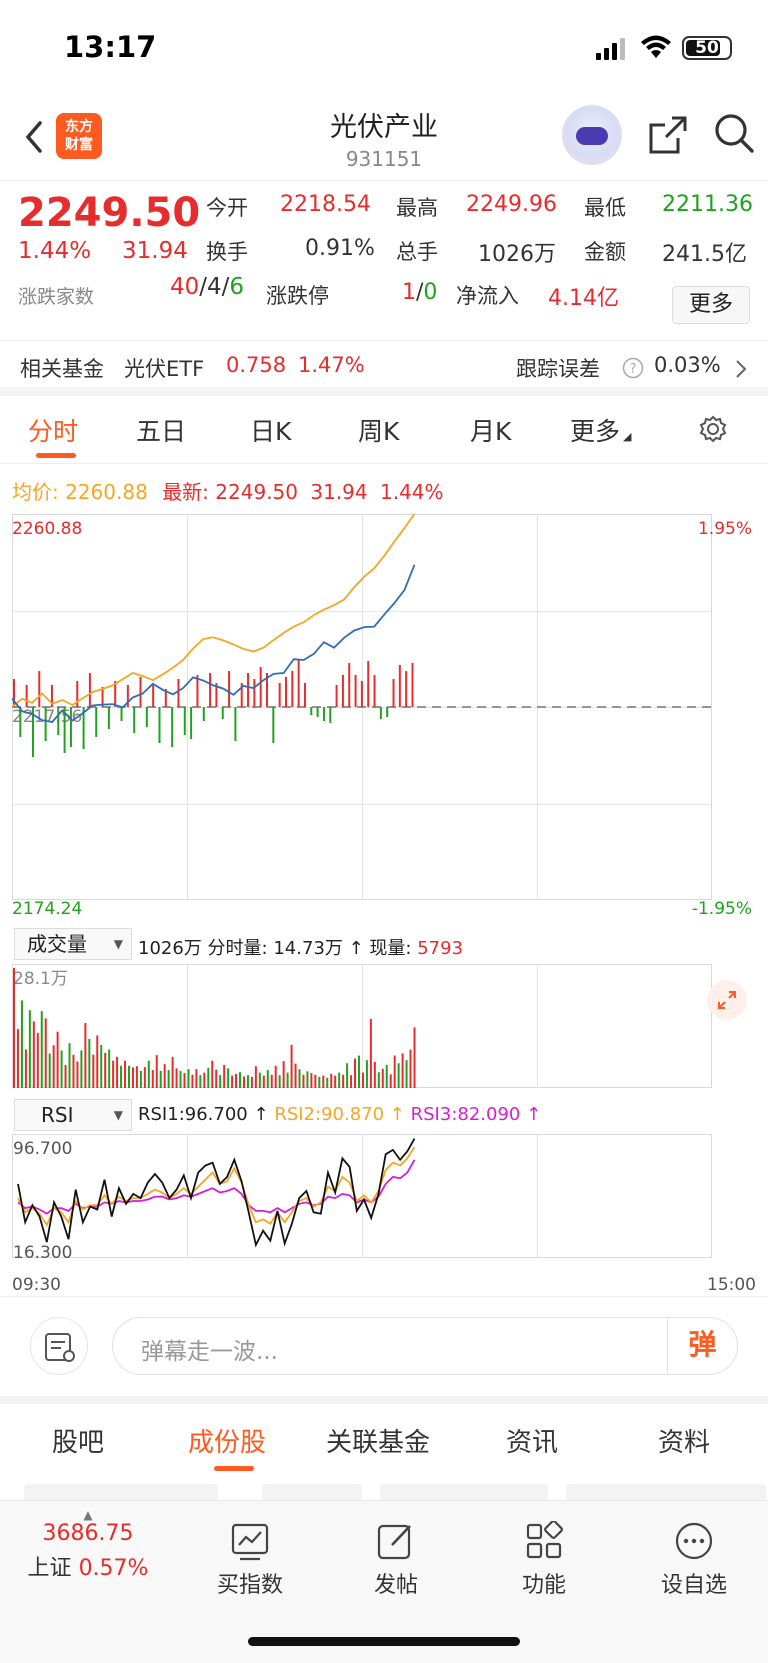 The height and width of the screenshot is (1663, 768). Describe the element at coordinates (73, 944) in the screenshot. I see `indicator-select-volume: 成交量 ▼` at that location.